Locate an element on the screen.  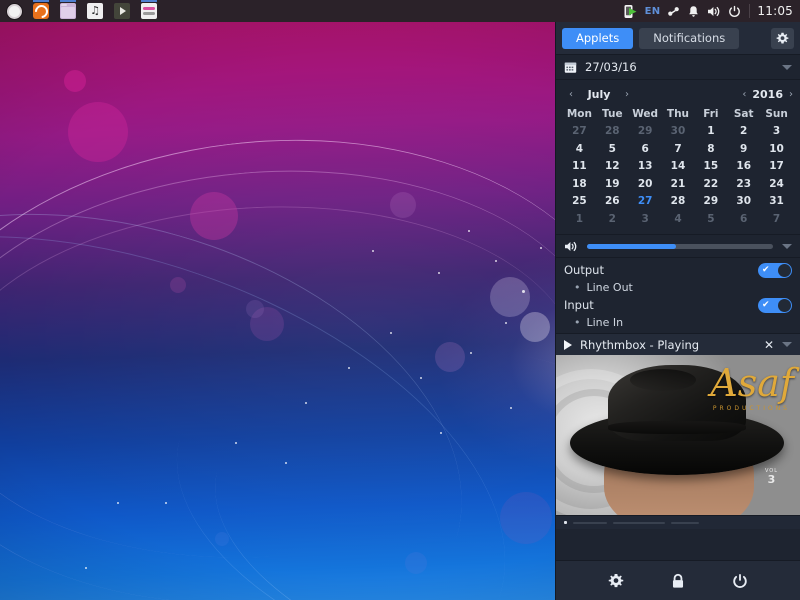
calendar-day: 23 is located at coordinates (743, 185).